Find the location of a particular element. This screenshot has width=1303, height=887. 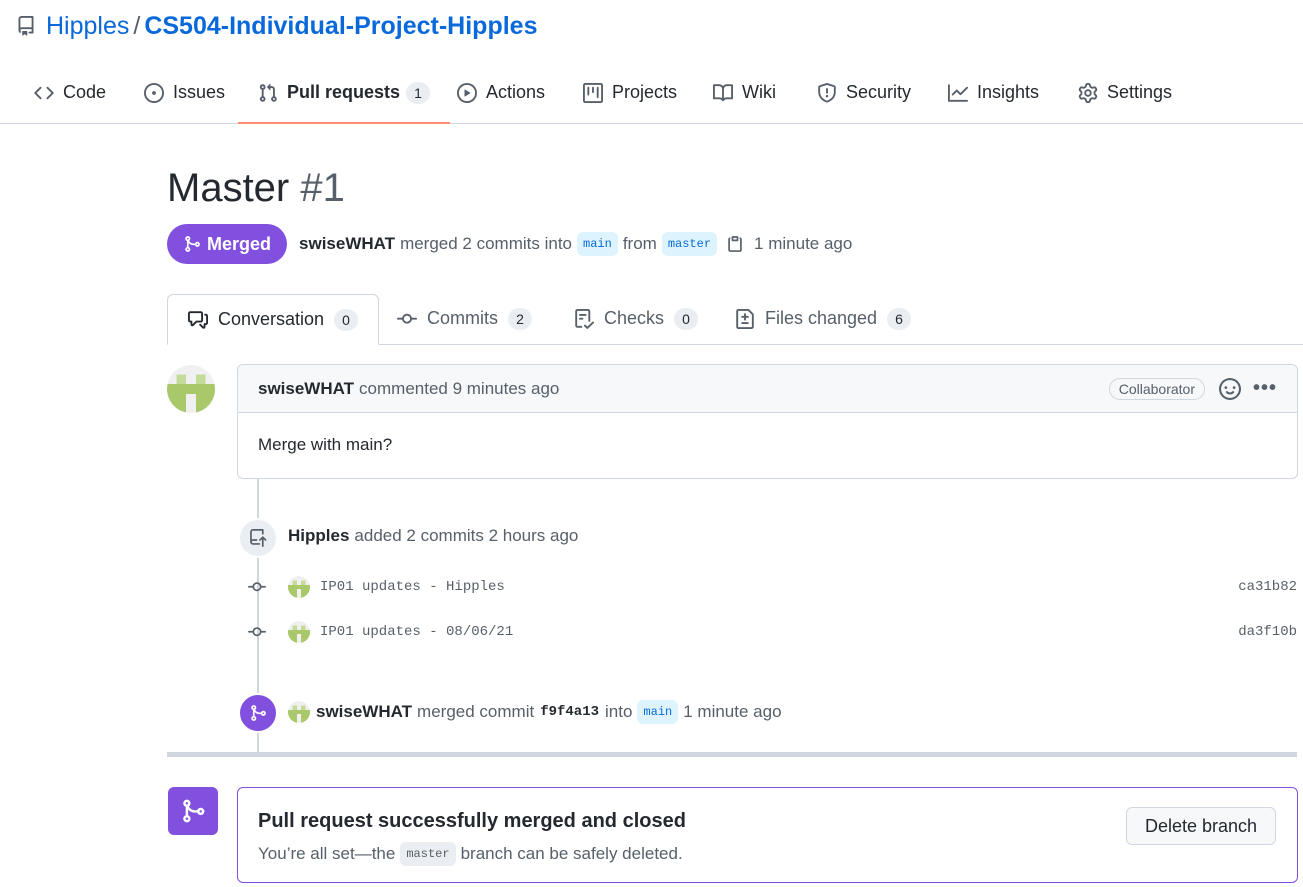

pull-requests-counter: 1 is located at coordinates (418, 92).